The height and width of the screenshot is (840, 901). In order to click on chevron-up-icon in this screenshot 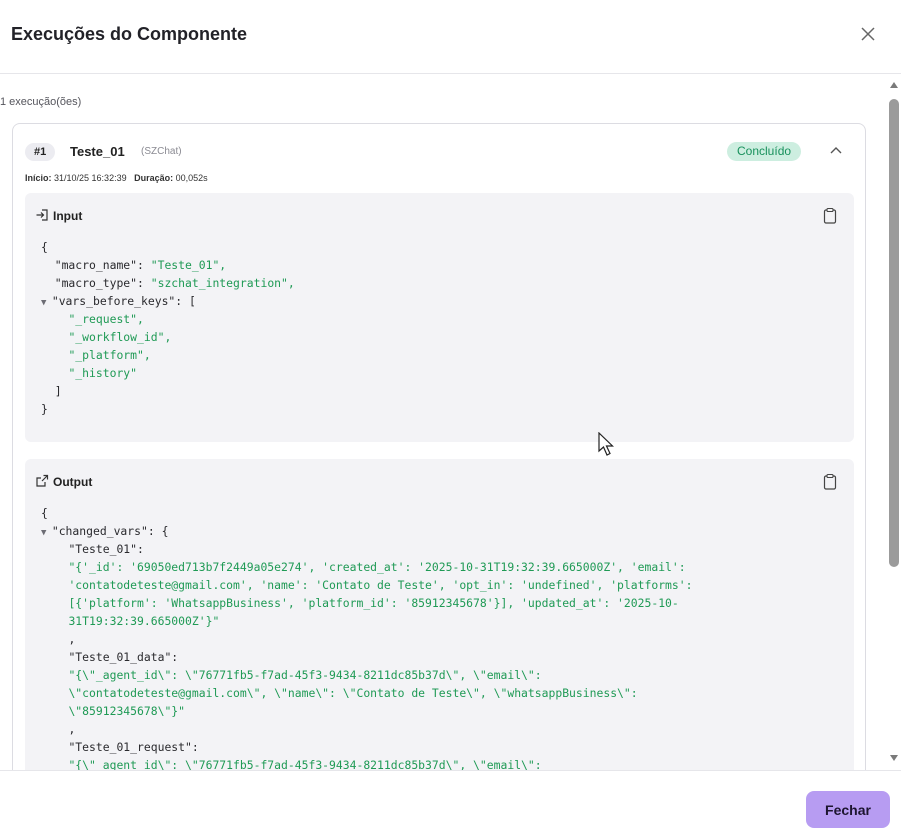, I will do `click(836, 151)`.